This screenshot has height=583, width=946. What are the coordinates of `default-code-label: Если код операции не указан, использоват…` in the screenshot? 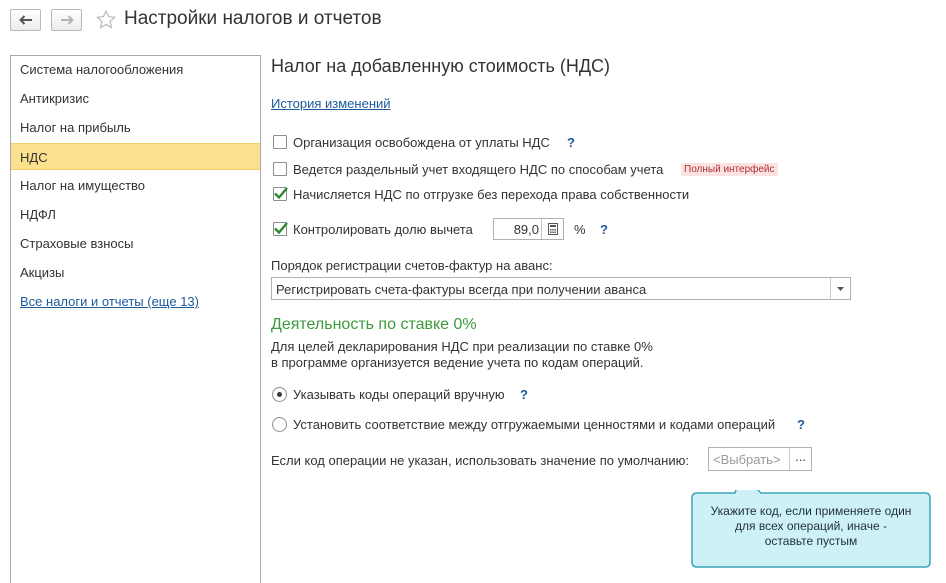 It's located at (480, 460).